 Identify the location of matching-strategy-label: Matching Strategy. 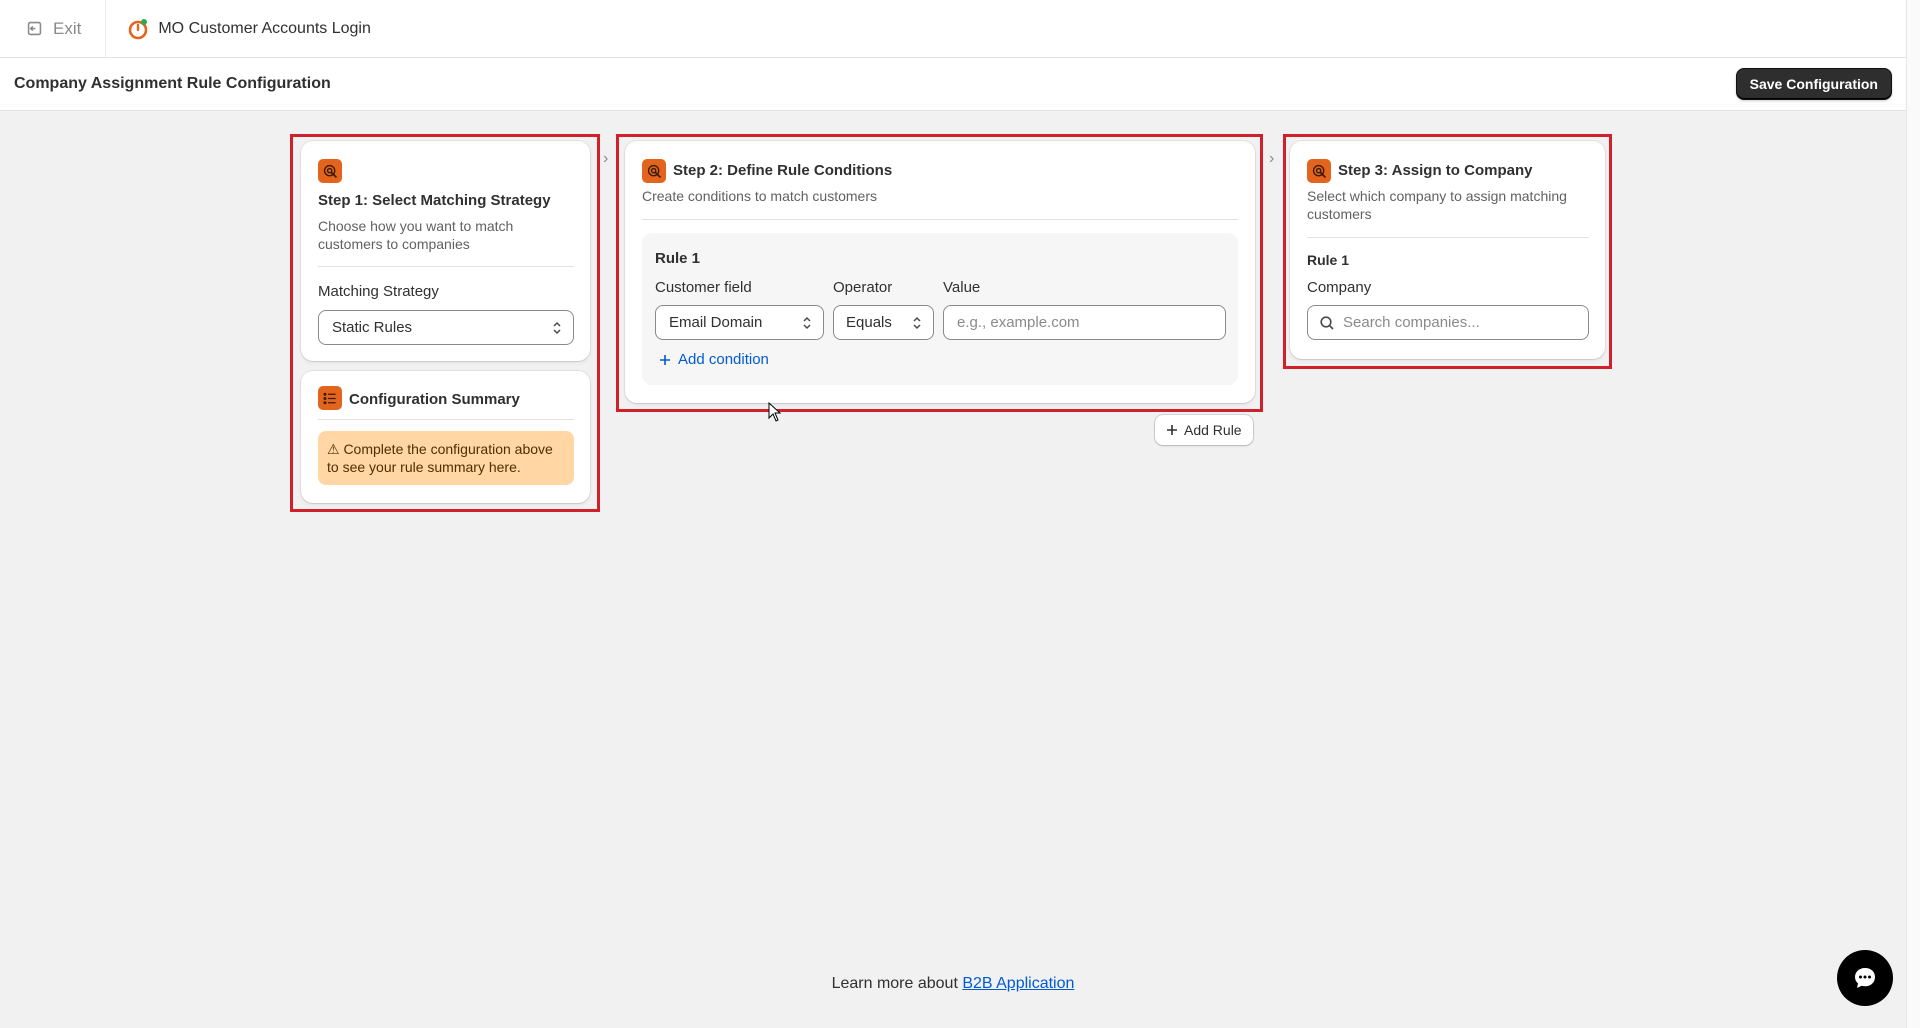
(378, 291).